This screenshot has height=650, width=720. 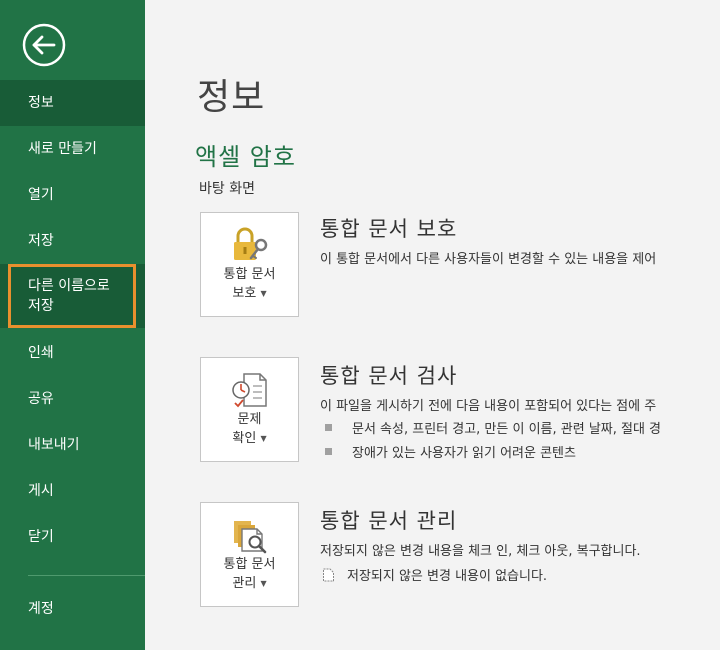 I want to click on nav-label: 닫기, so click(x=41, y=537).